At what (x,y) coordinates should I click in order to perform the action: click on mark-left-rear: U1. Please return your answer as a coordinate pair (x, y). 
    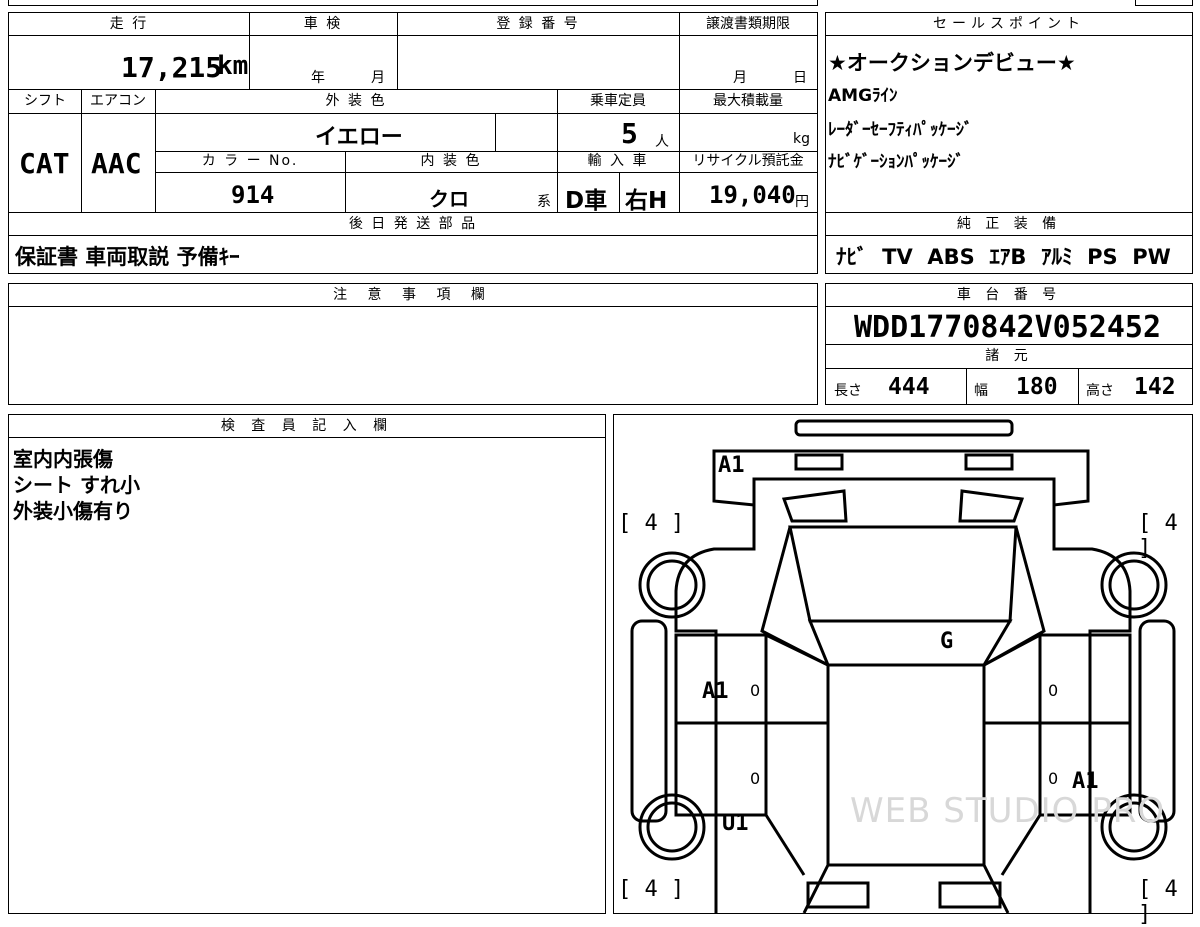
    Looking at the image, I should click on (735, 823).